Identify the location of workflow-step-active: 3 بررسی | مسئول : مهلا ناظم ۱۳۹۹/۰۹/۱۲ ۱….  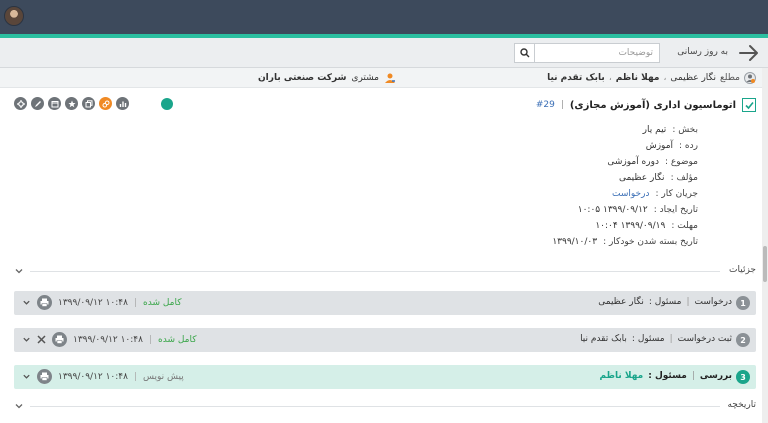
(385, 377).